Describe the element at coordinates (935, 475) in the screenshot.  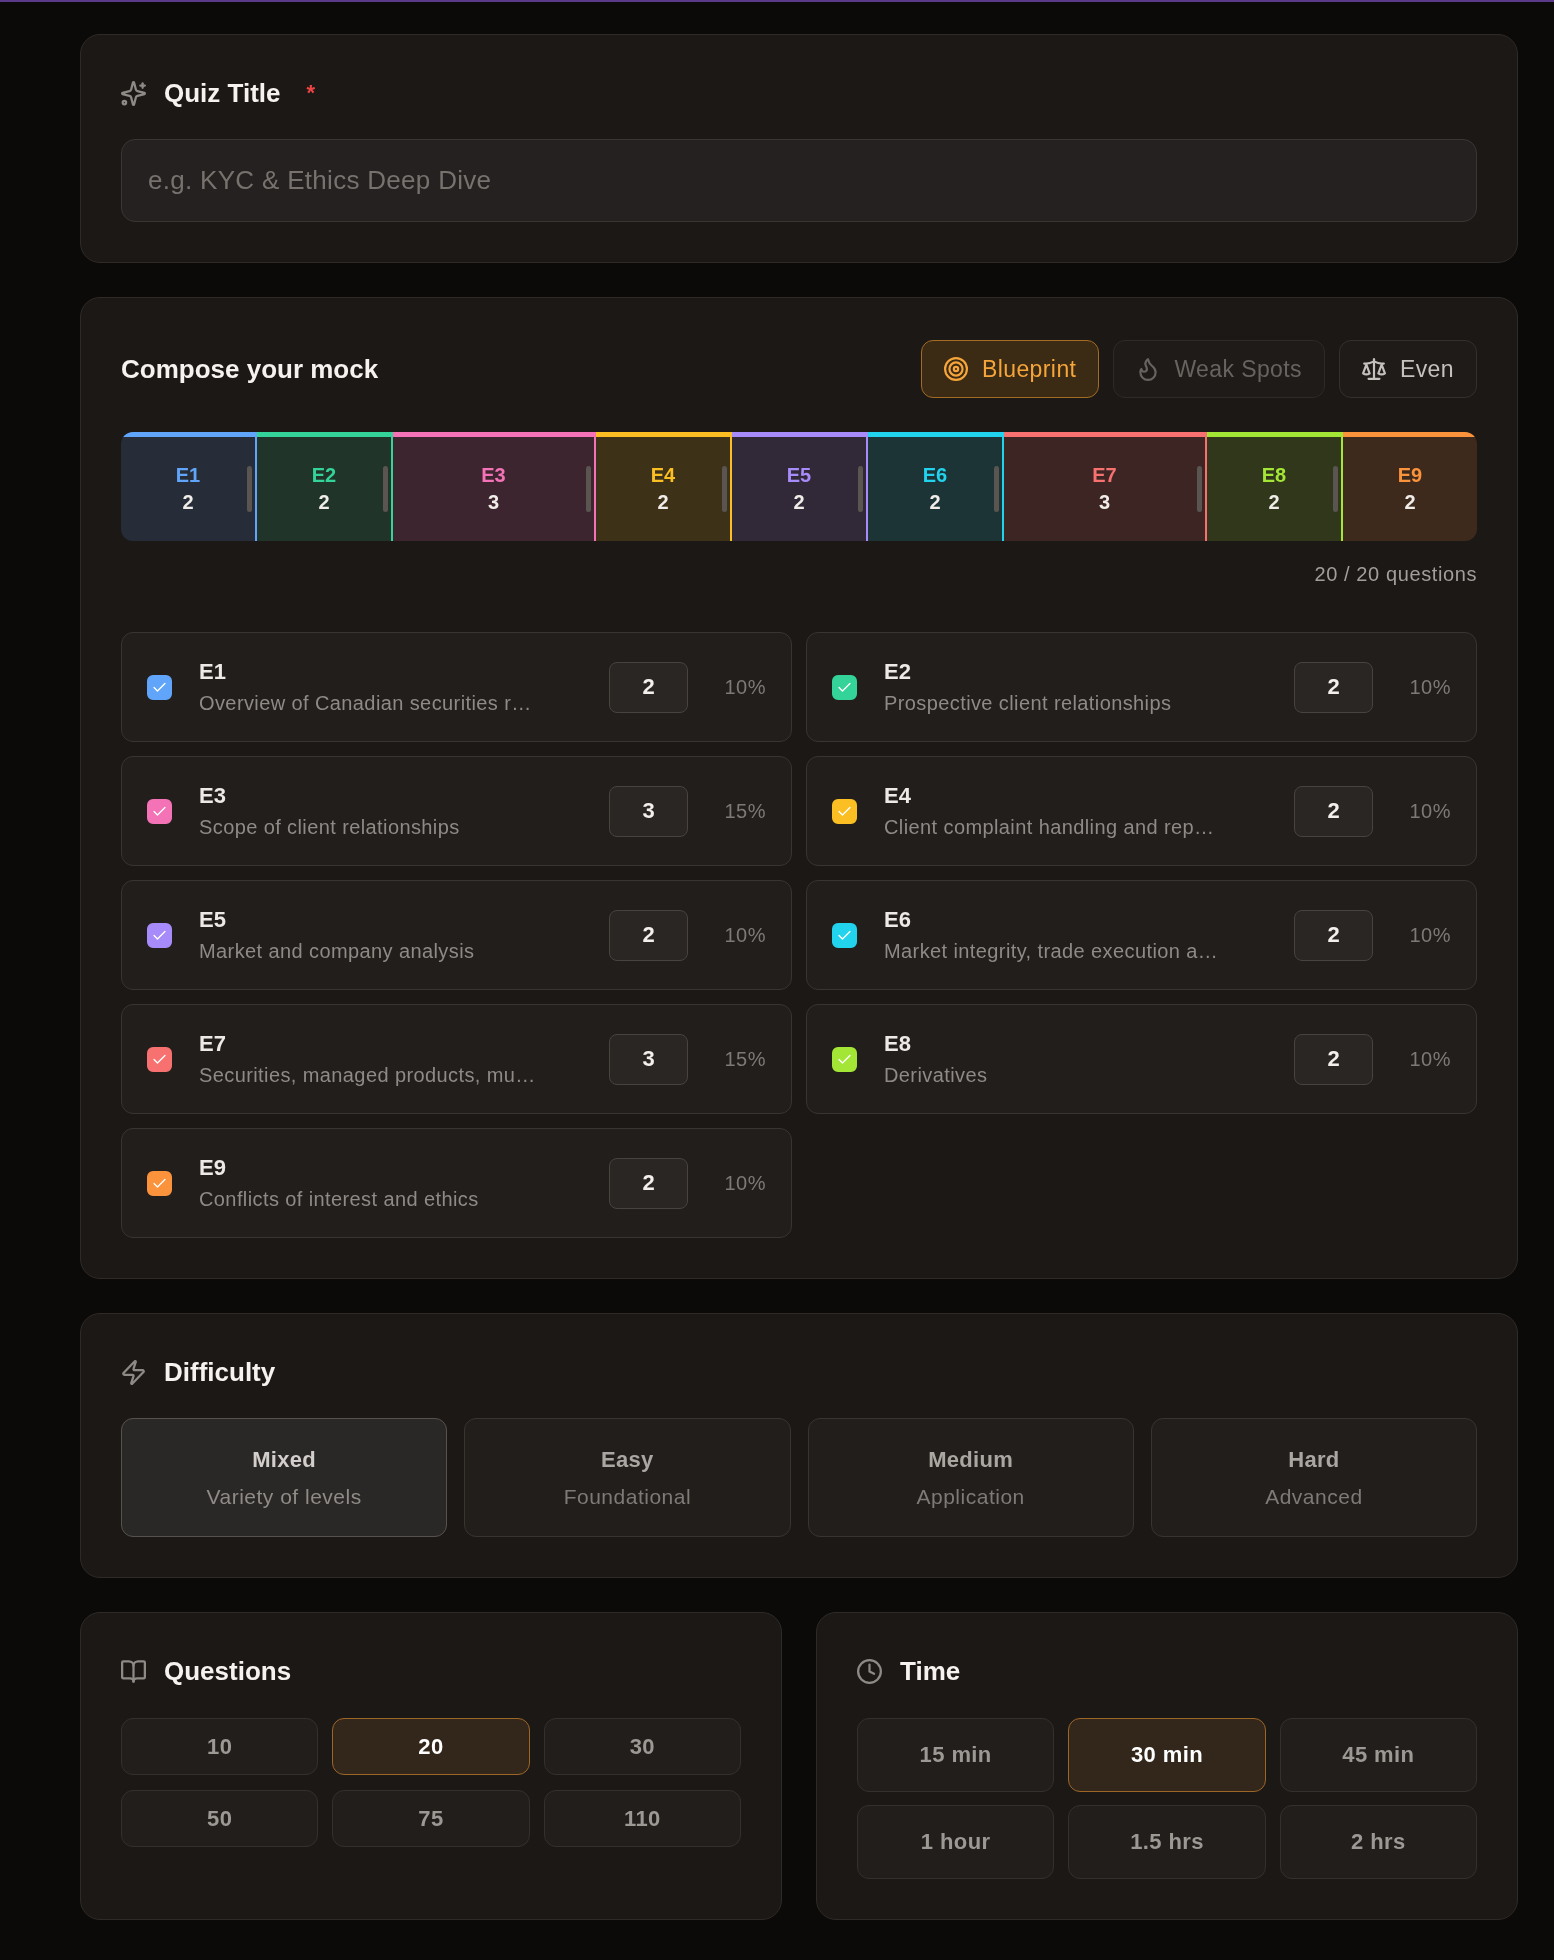
I see `segment-label: E6` at that location.